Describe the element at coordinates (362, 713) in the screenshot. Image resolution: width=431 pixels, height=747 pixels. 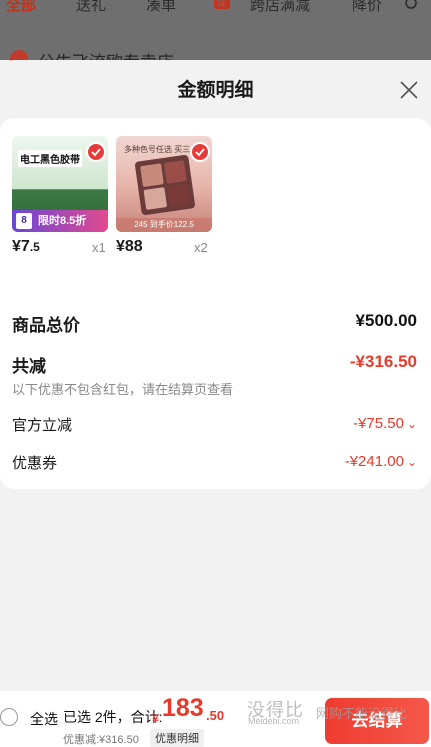
I see `watermark-slogan: 网购不能没得比` at that location.